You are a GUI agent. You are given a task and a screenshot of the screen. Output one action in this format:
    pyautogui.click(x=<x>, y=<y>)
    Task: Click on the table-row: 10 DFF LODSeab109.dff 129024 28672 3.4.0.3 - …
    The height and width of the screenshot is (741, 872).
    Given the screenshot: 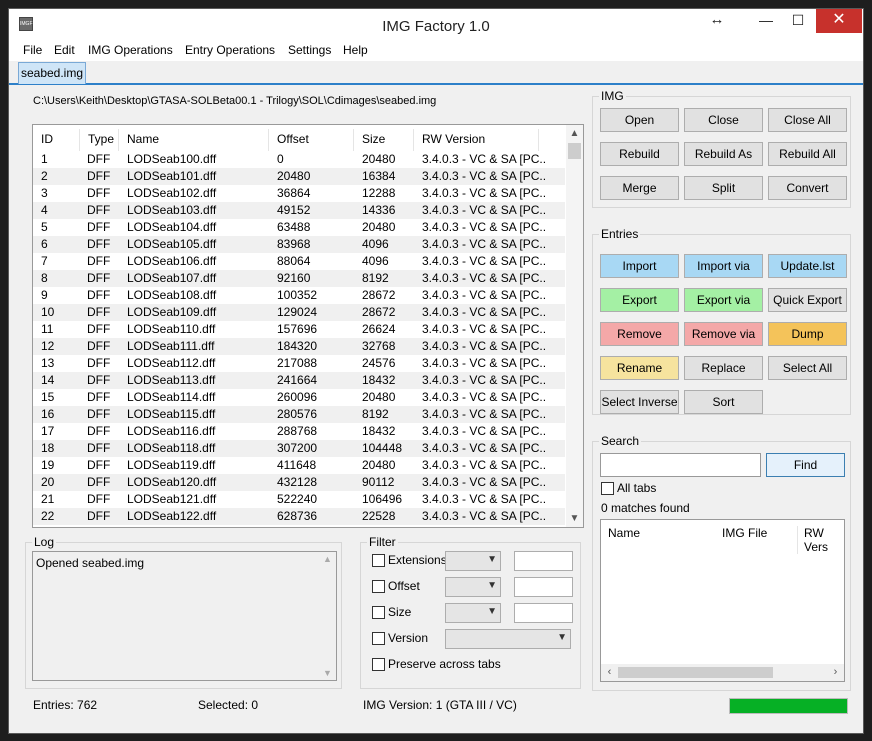 What is the action you would take?
    pyautogui.click(x=299, y=312)
    